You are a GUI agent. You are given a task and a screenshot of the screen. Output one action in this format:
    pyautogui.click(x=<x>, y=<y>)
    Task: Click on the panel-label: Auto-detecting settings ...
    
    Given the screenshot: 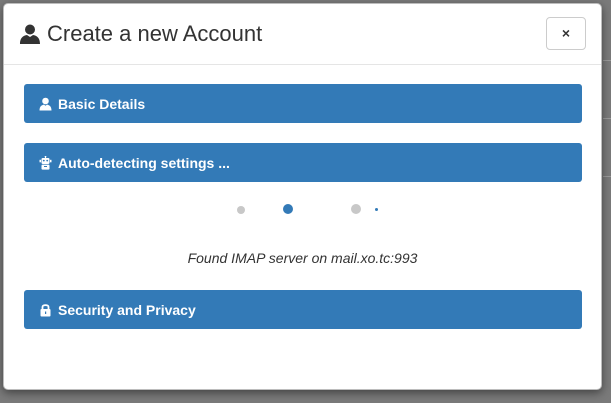 What is the action you would take?
    pyautogui.click(x=144, y=162)
    